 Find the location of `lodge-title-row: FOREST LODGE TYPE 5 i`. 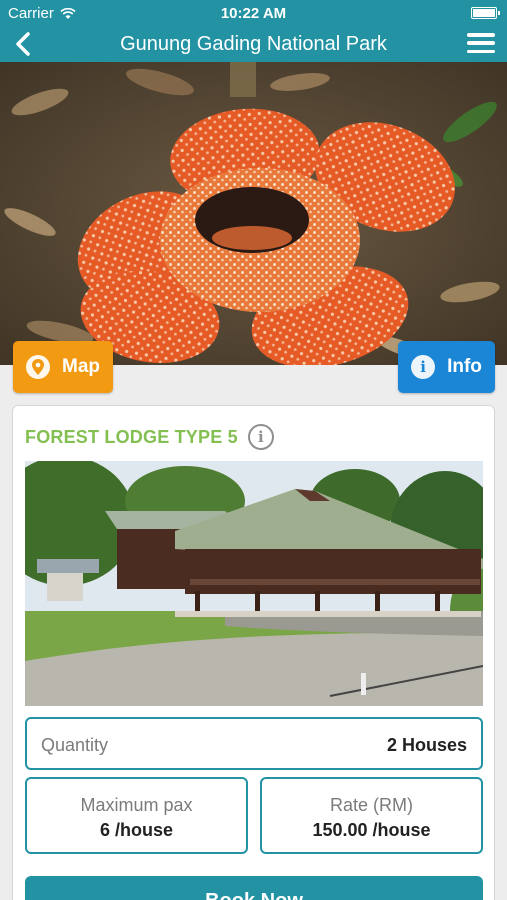

lodge-title-row: FOREST LODGE TYPE 5 i is located at coordinates (149, 437).